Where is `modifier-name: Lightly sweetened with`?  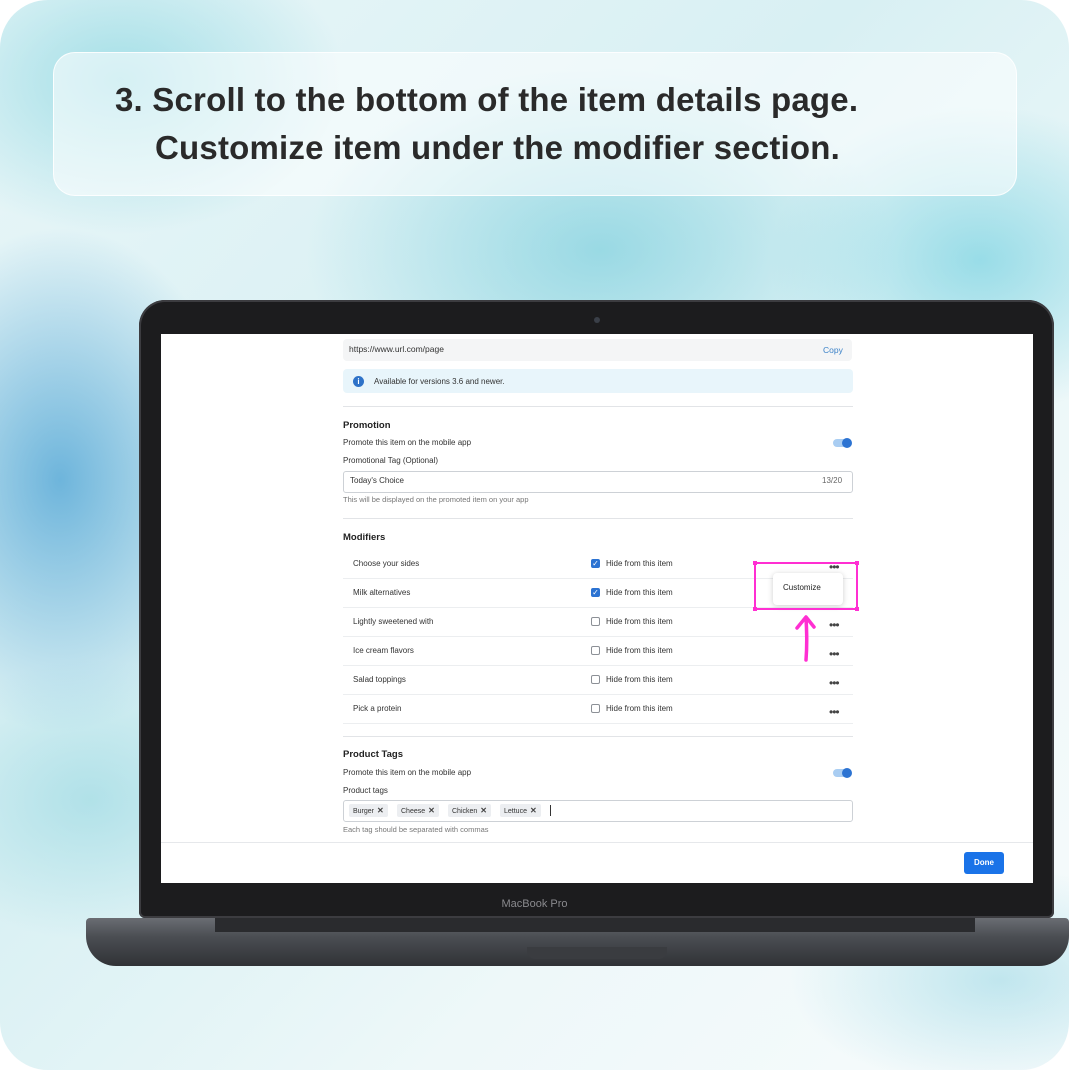 modifier-name: Lightly sweetened with is located at coordinates (393, 621).